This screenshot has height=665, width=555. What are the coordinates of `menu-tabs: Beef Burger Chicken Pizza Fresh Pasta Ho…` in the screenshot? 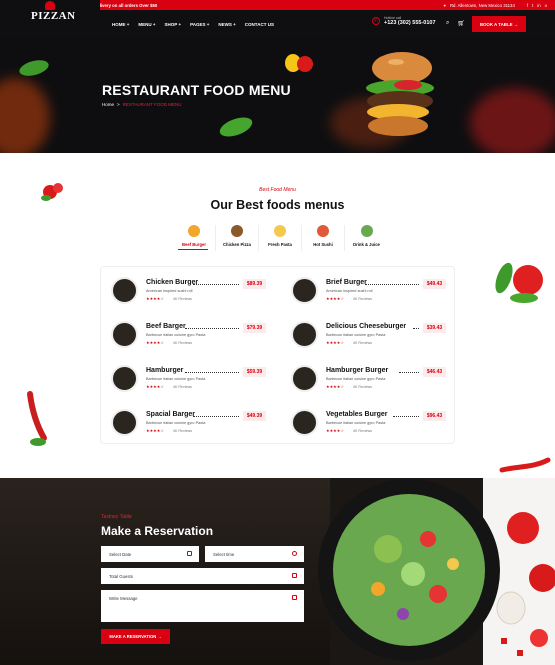 It's located at (280, 238).